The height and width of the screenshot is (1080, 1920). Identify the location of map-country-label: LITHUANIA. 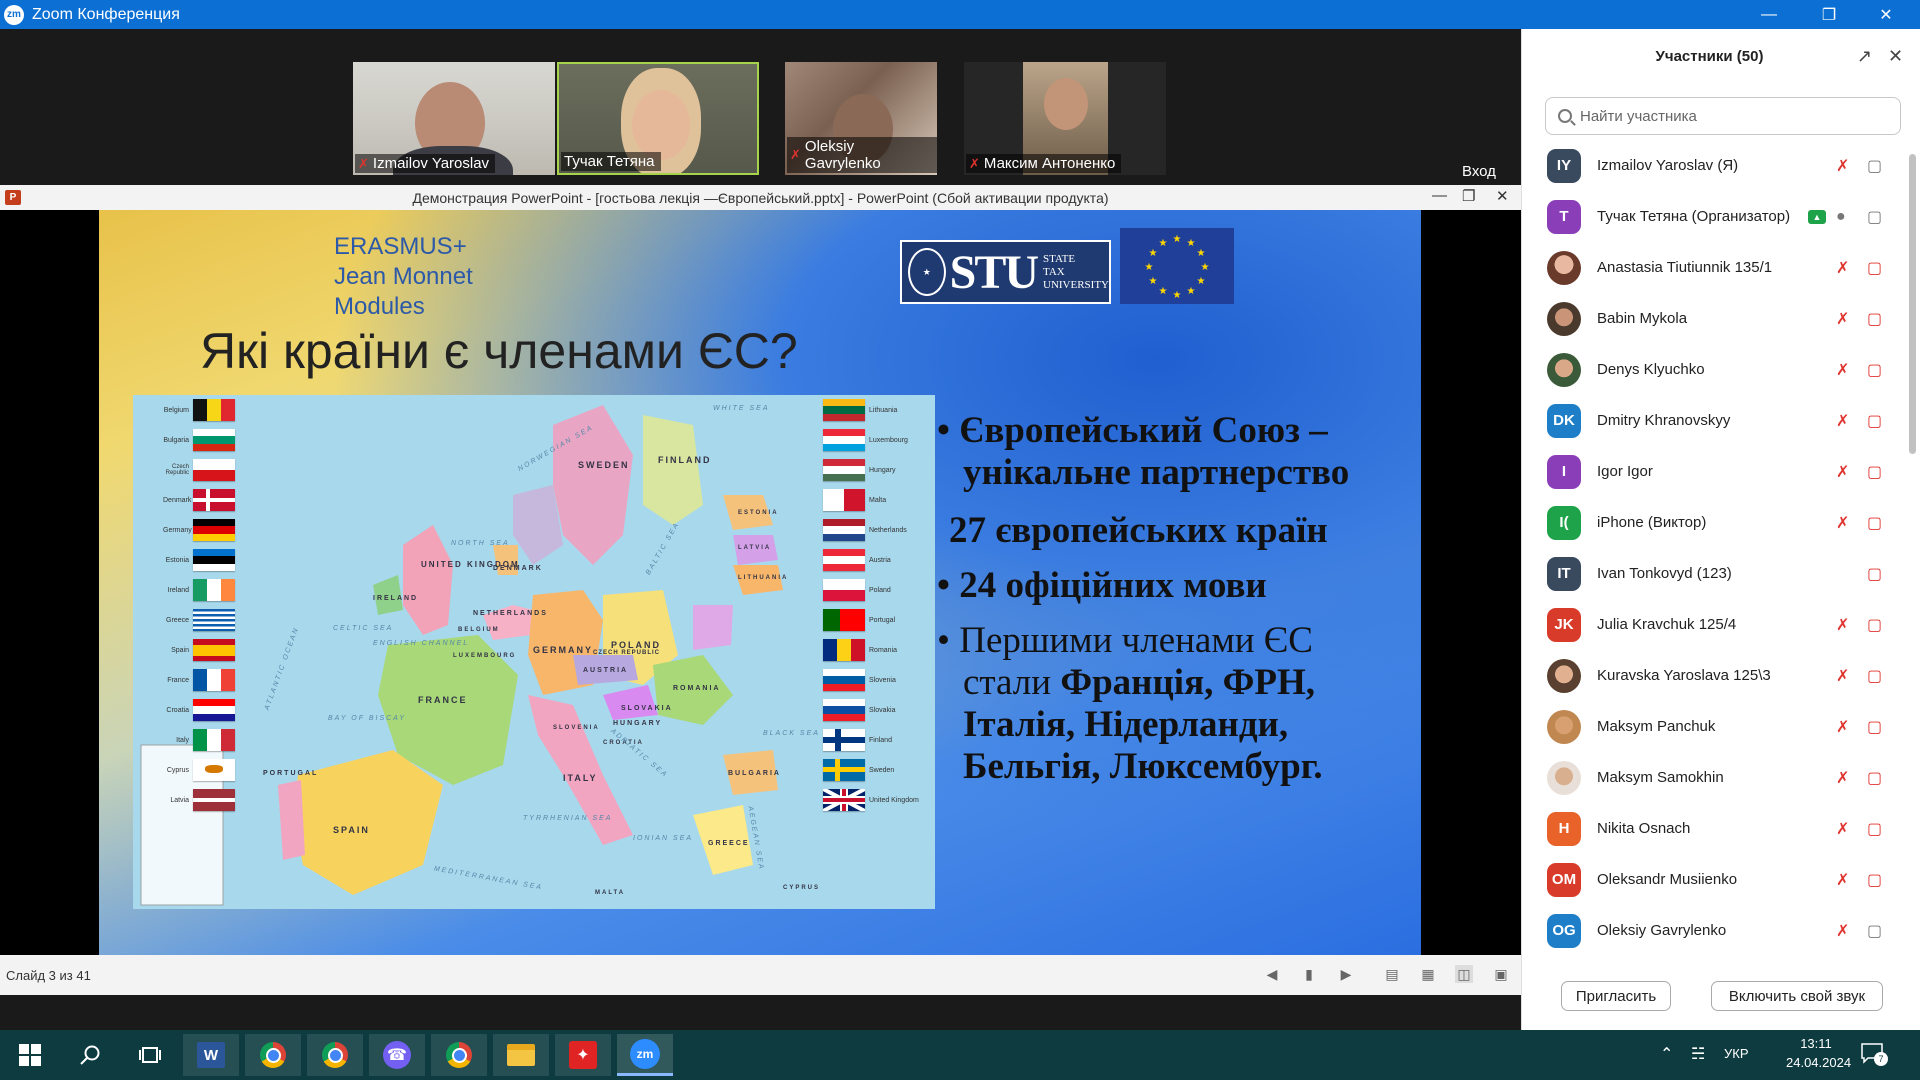
(763, 578).